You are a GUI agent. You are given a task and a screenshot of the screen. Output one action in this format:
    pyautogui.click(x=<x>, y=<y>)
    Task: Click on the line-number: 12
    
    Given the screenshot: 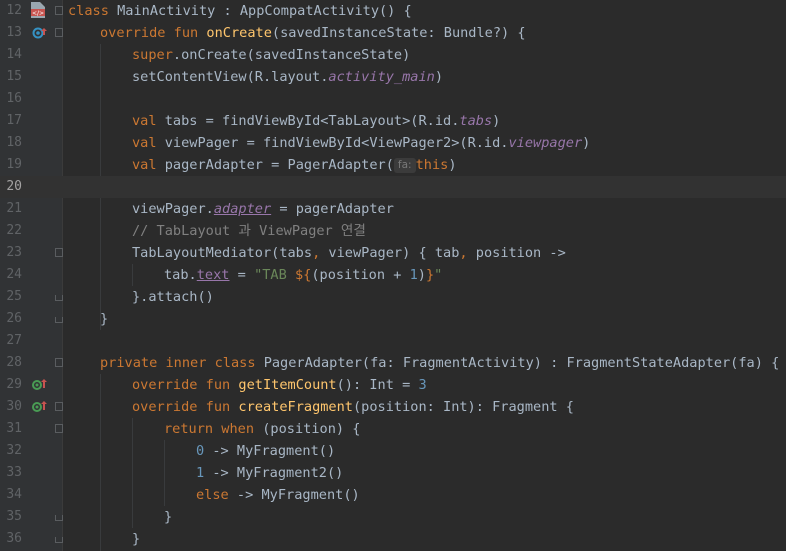 What is the action you would take?
    pyautogui.click(x=14, y=10)
    